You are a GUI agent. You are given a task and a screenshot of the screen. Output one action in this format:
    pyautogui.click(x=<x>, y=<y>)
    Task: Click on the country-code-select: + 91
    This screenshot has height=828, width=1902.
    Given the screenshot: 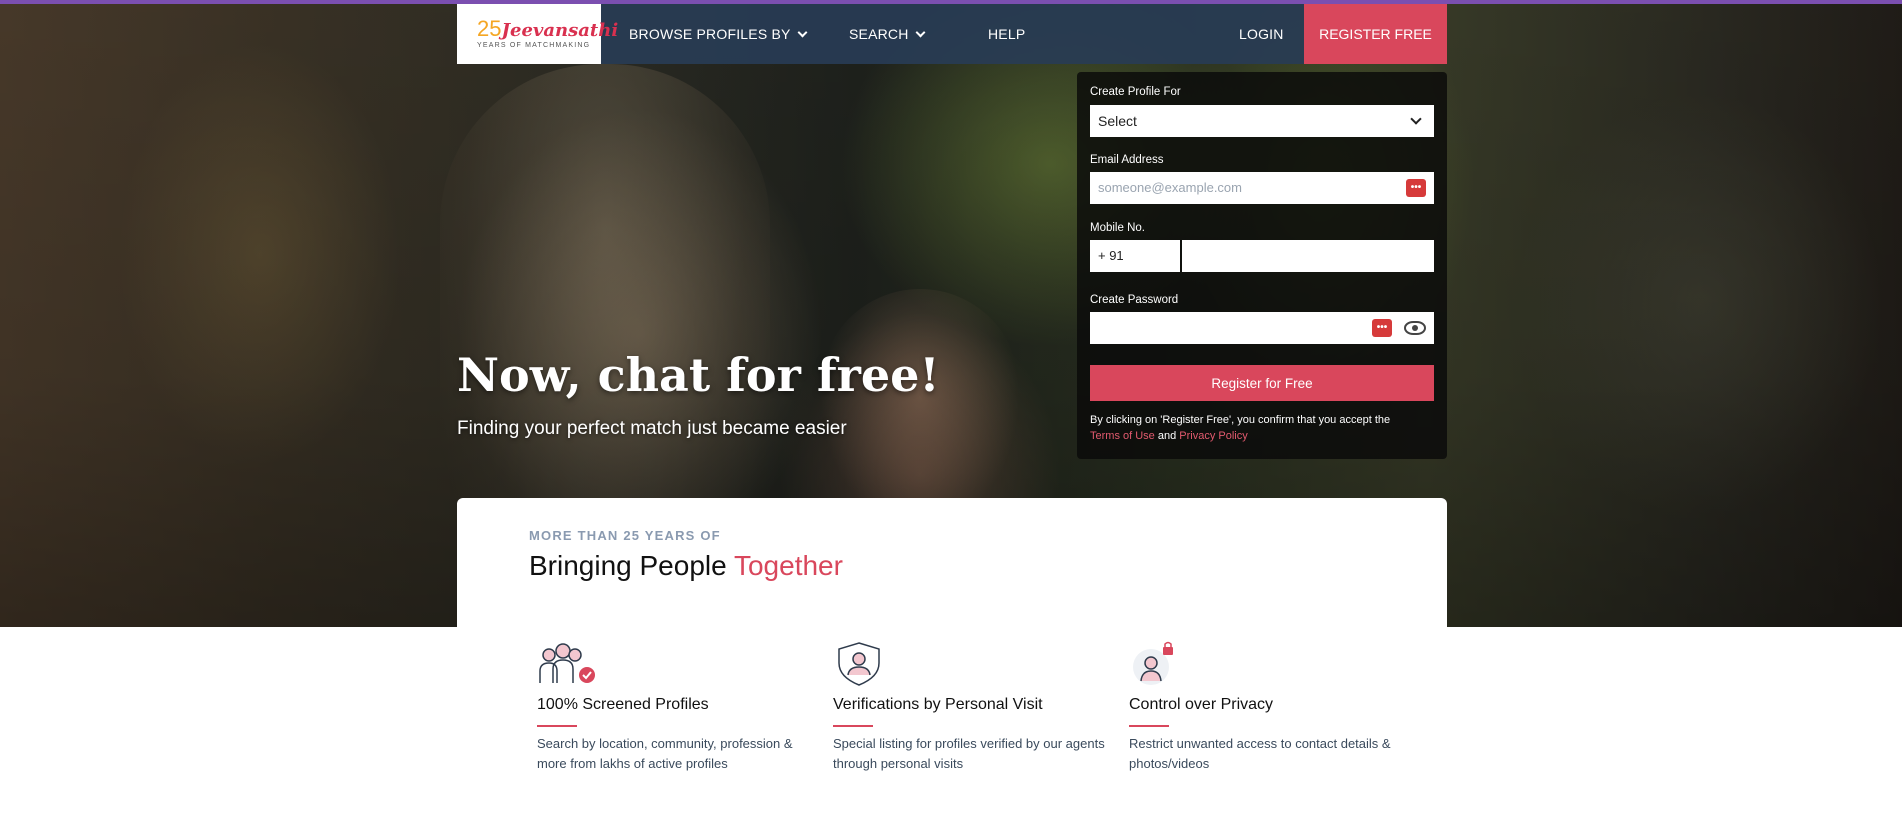 What is the action you would take?
    pyautogui.click(x=1135, y=256)
    